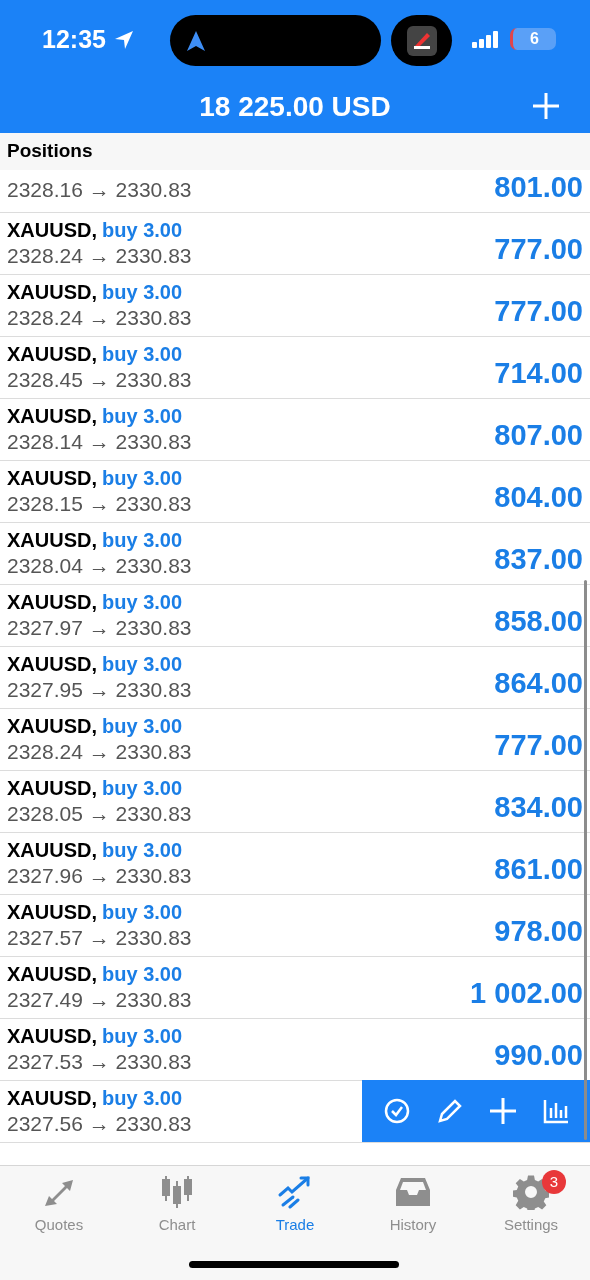 Image resolution: width=590 pixels, height=1280 pixels. Describe the element at coordinates (99, 938) in the screenshot. I see `price-range: 2327.57 → 2330.83` at that location.